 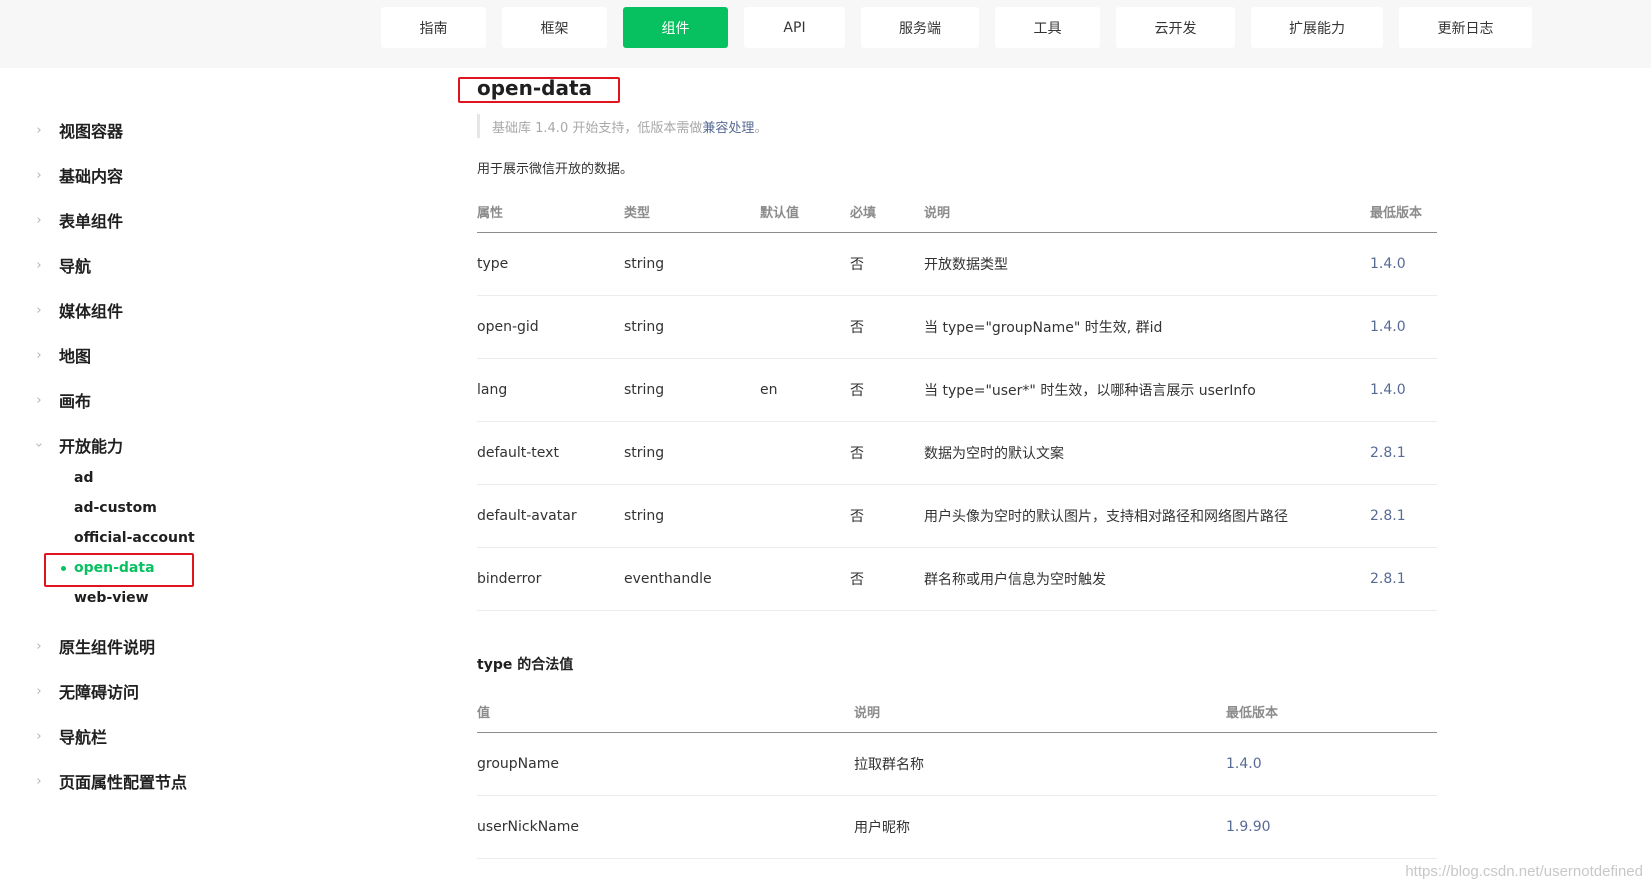 What do you see at coordinates (63, 568) in the screenshot?
I see `active-indicator-dot` at bounding box center [63, 568].